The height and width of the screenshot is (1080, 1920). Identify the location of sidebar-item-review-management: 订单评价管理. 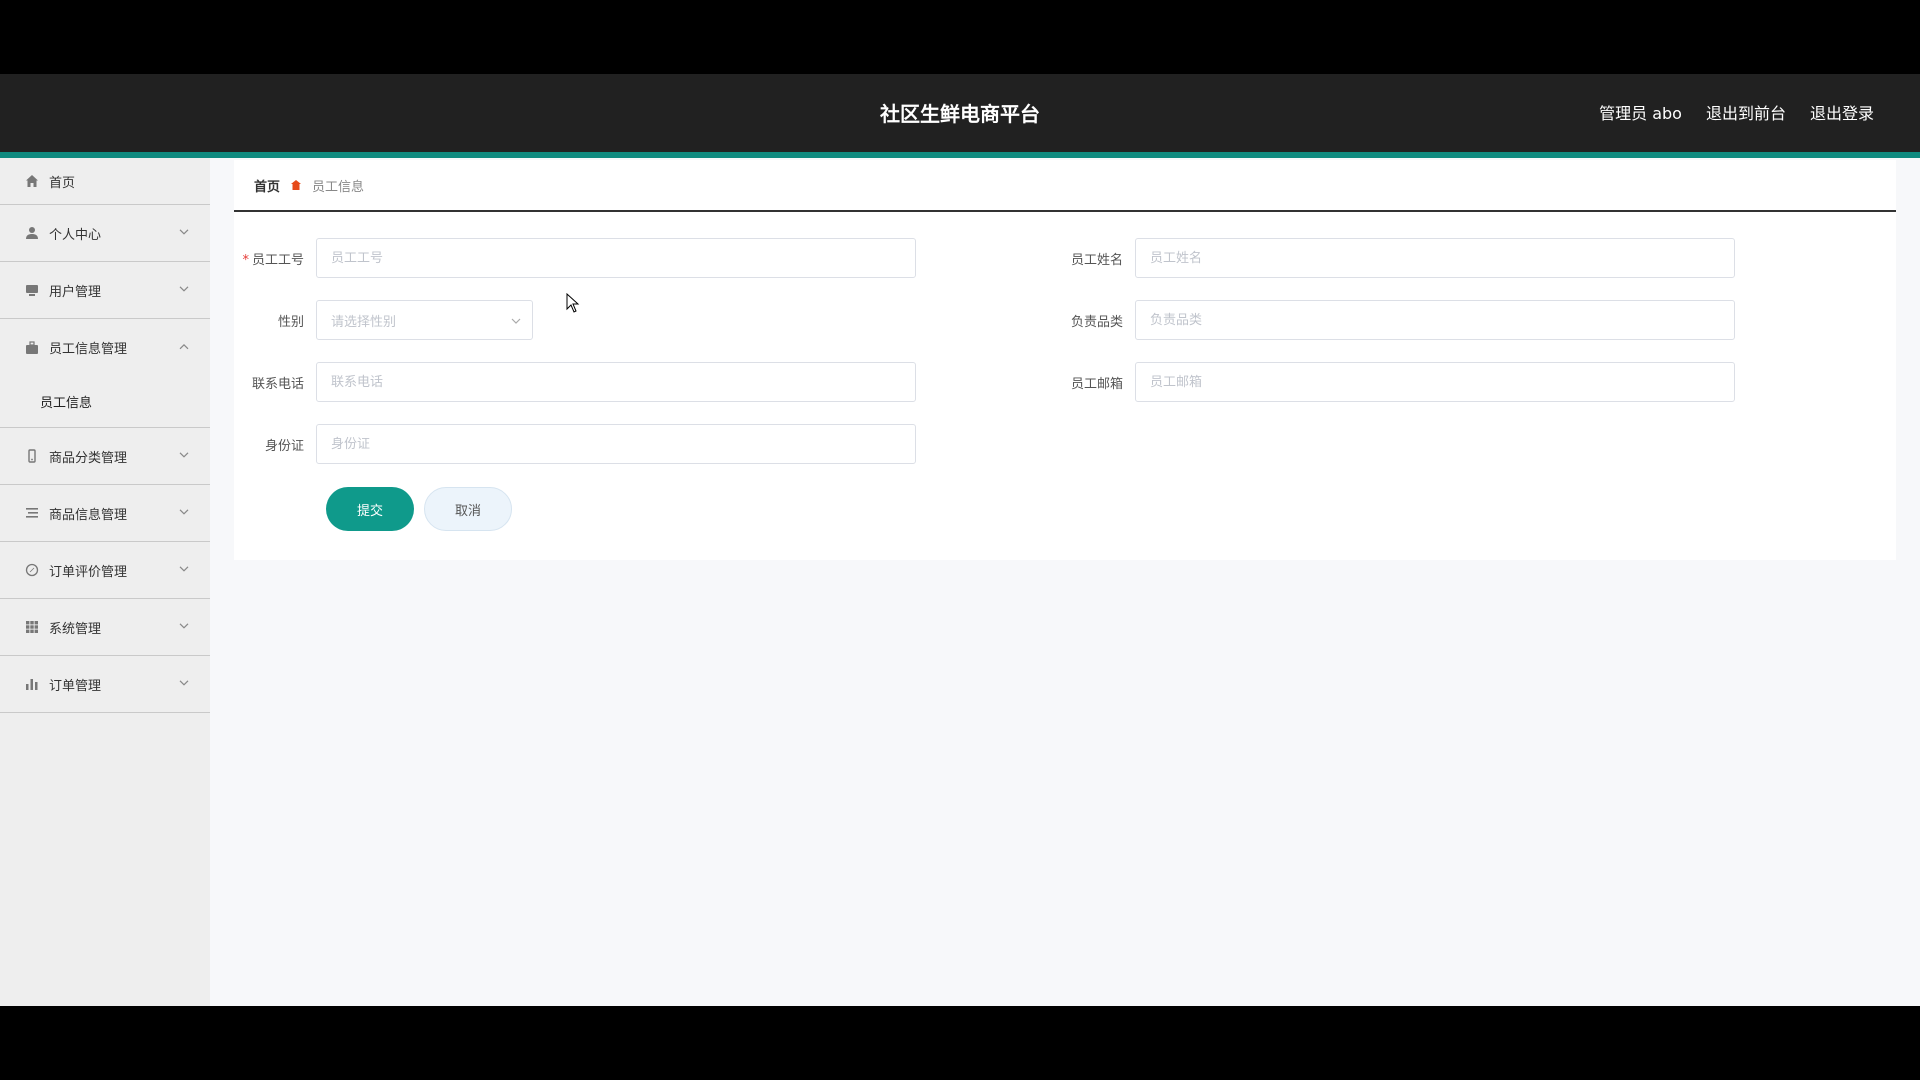
(105, 570).